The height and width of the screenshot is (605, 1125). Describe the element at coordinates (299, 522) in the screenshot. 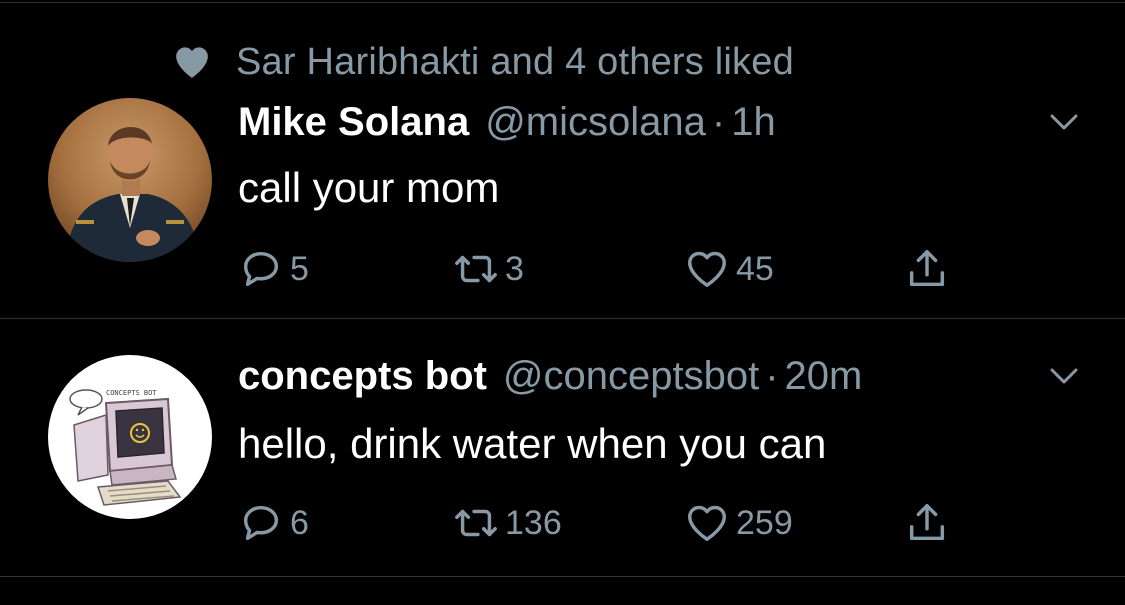

I see `reply-count: 6` at that location.